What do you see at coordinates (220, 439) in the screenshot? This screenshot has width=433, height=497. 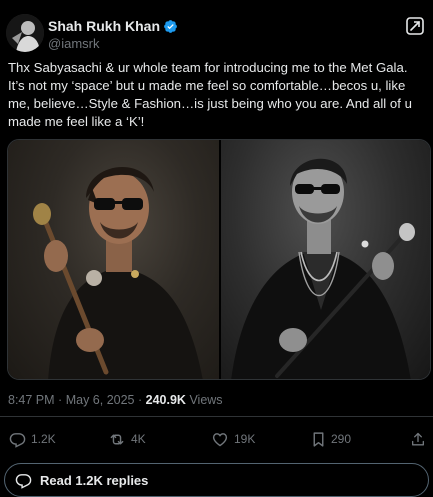 I see `heart-icon` at bounding box center [220, 439].